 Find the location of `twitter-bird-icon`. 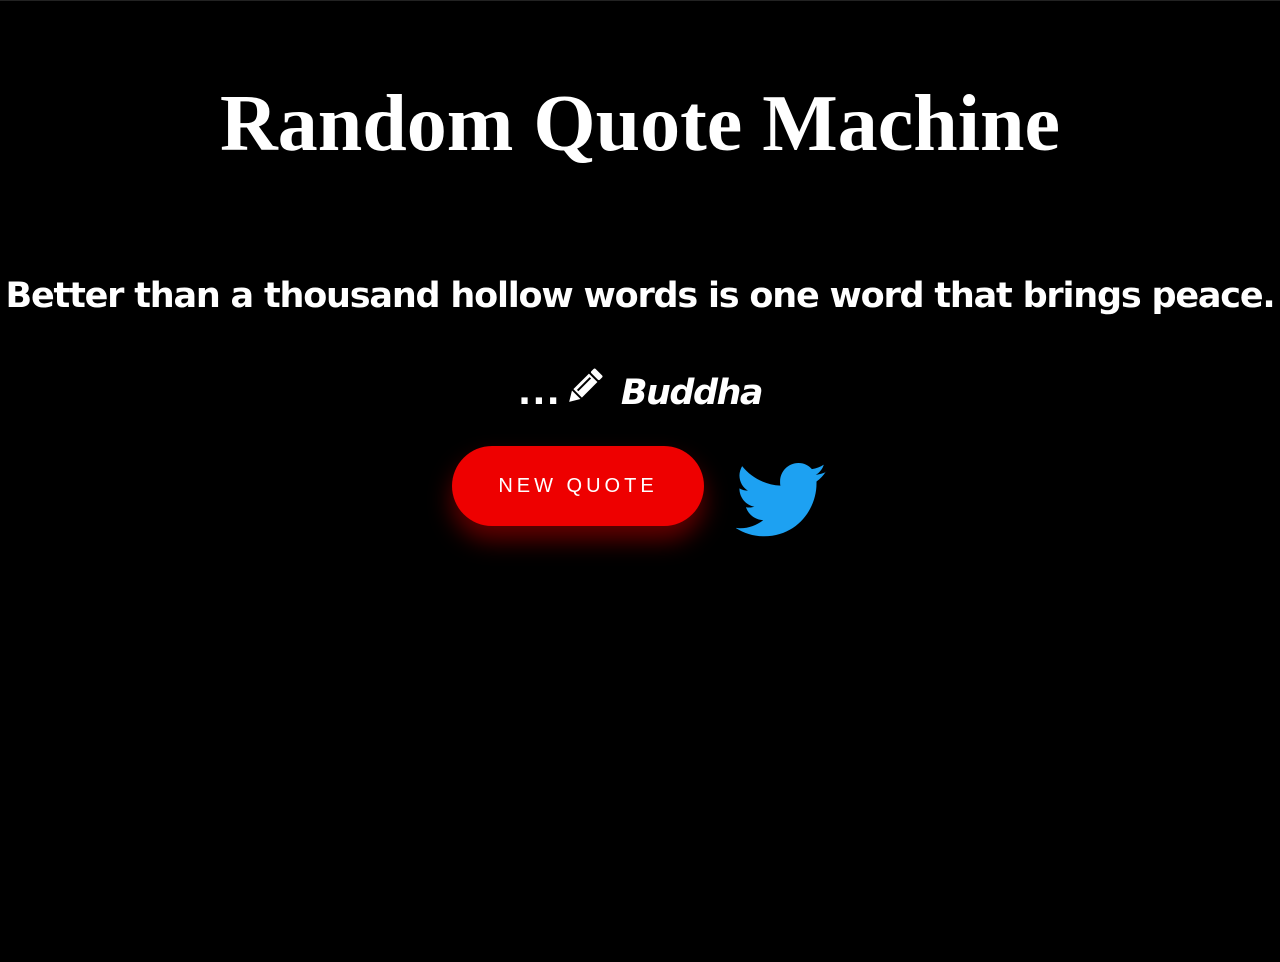

twitter-bird-icon is located at coordinates (782, 501).